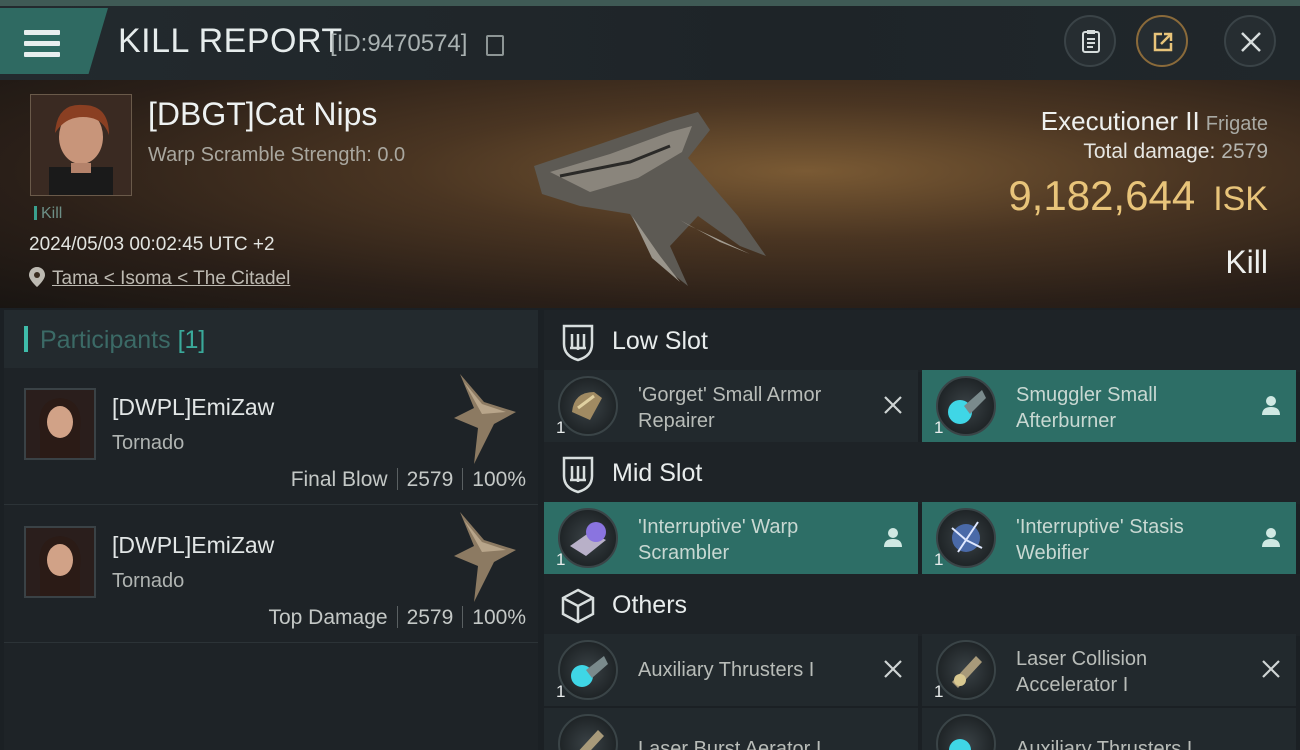  Describe the element at coordinates (171, 279) in the screenshot. I see `location-link: Tama < Isoma < The Citadel` at that location.